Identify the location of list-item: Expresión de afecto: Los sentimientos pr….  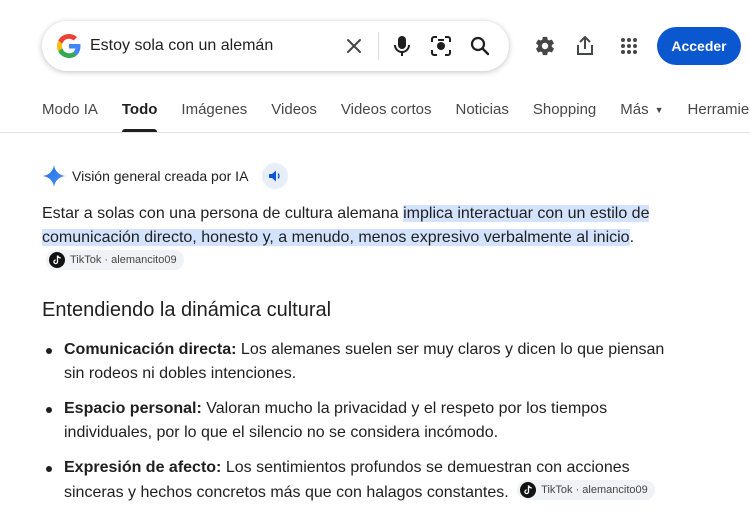
(362, 480).